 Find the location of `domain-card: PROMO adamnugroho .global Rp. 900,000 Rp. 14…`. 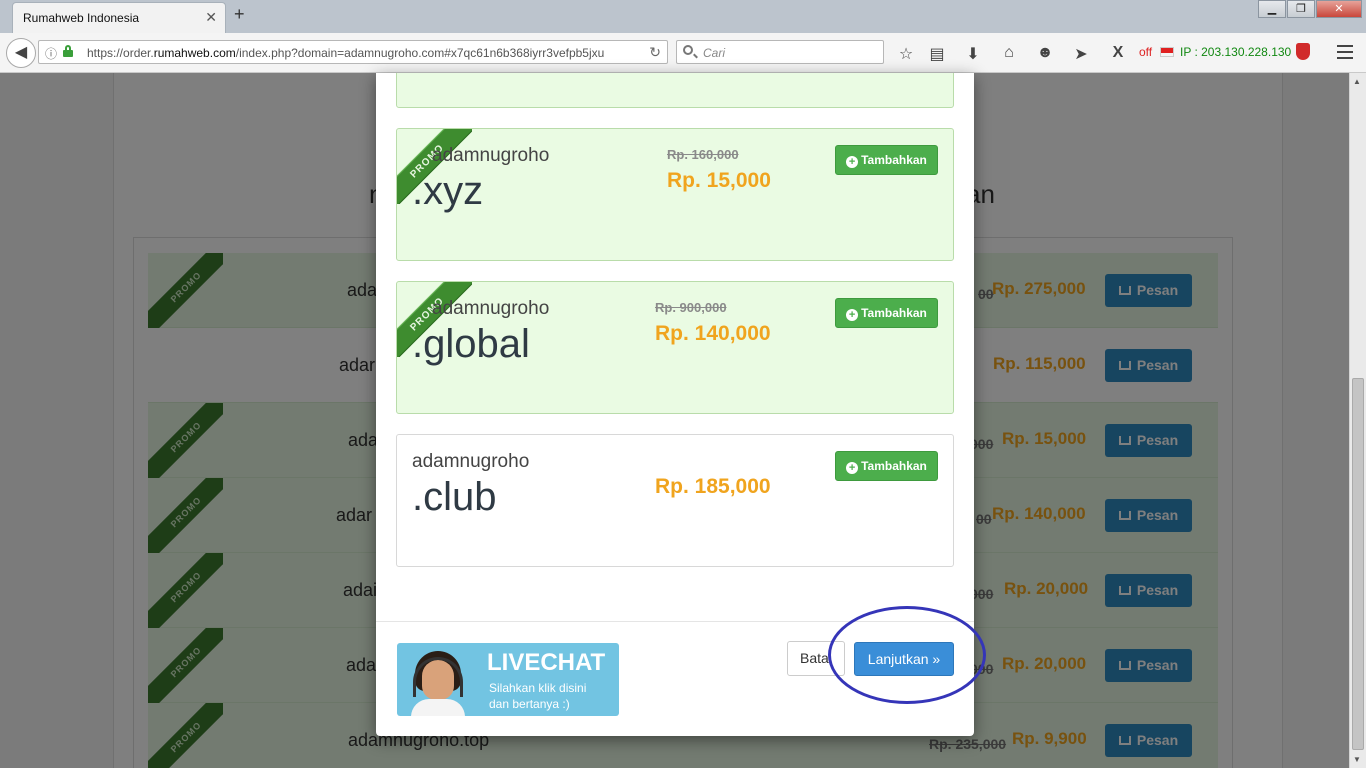

domain-card: PROMO adamnugroho .global Rp. 900,000 Rp. 14… is located at coordinates (675, 347).